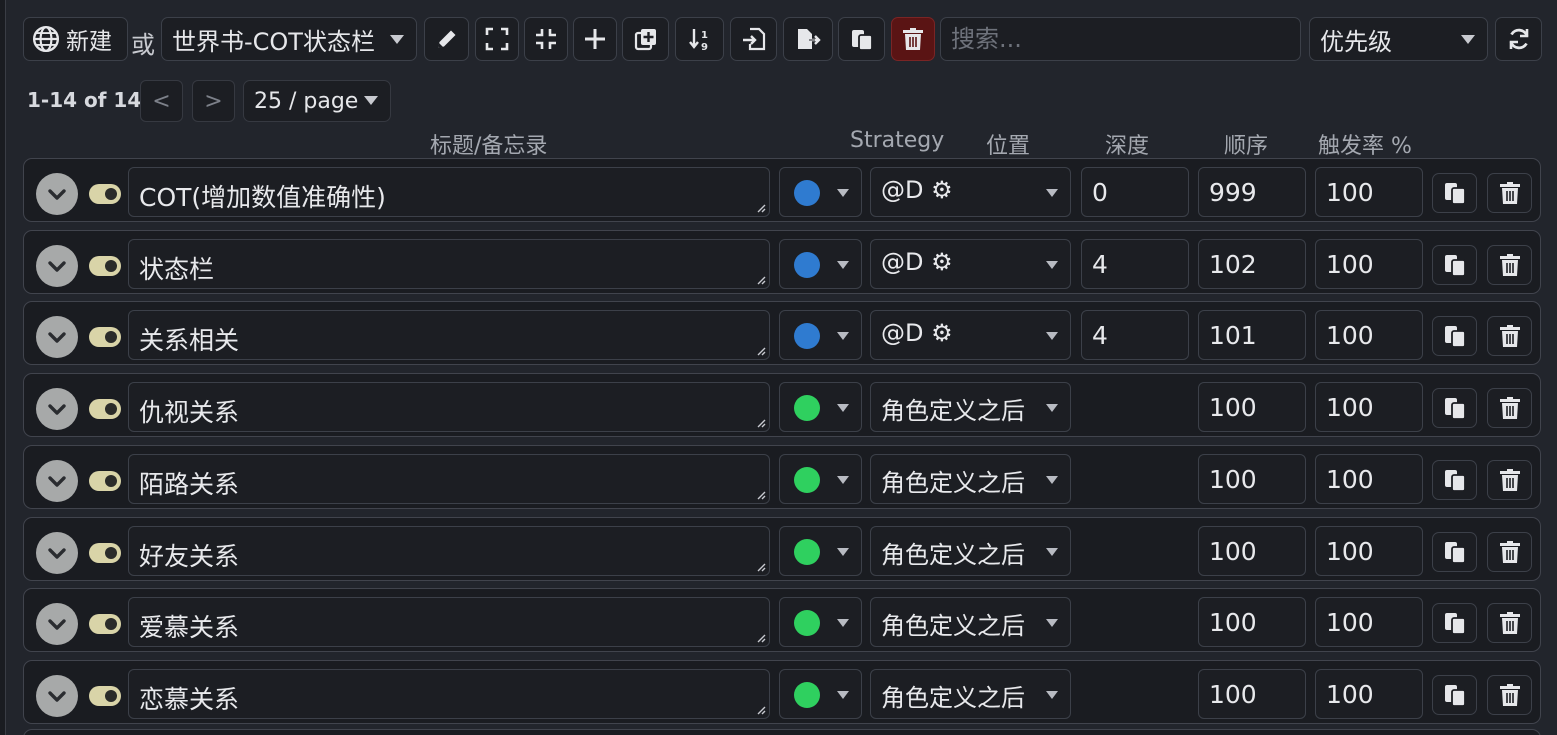 Image resolution: width=1557 pixels, height=735 pixels. I want to click on worldbook-select: 世界书-COT状态栏, so click(289, 39).